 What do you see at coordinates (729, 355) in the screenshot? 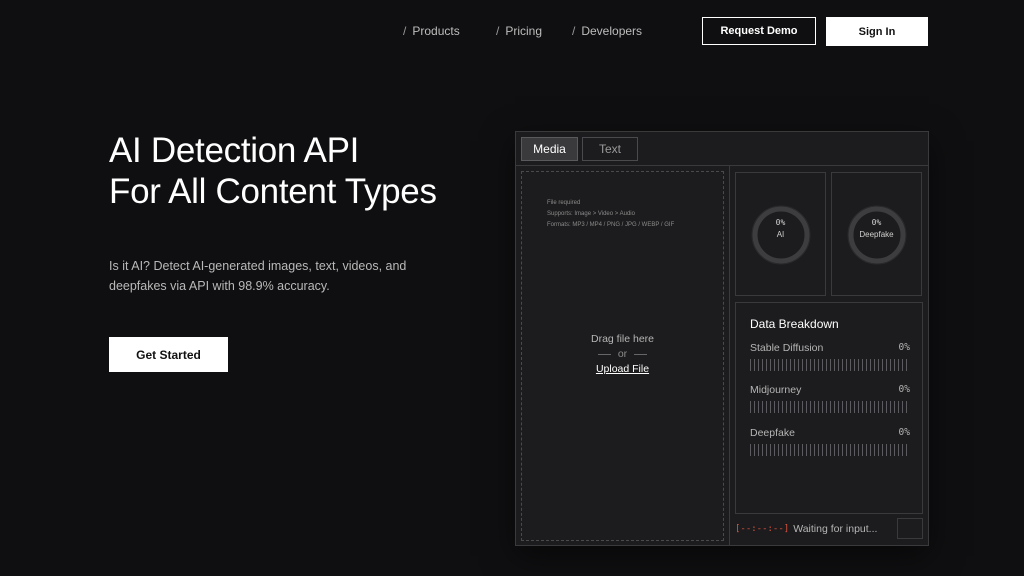
I see `panel-divider` at bounding box center [729, 355].